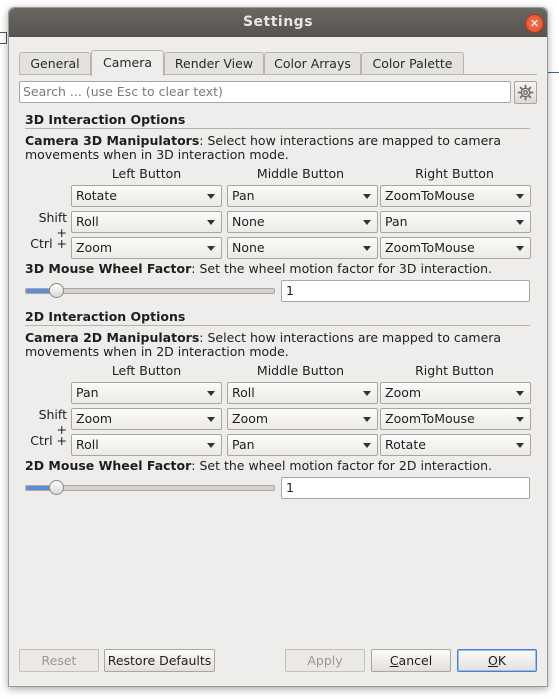 This screenshot has width=559, height=699. I want to click on tab-render-view: Render View, so click(214, 63).